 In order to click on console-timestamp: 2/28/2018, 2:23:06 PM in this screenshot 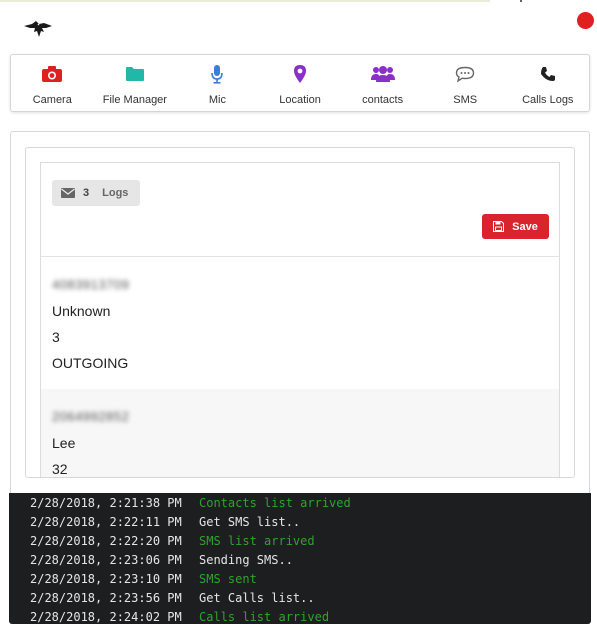, I will do `click(106, 560)`.